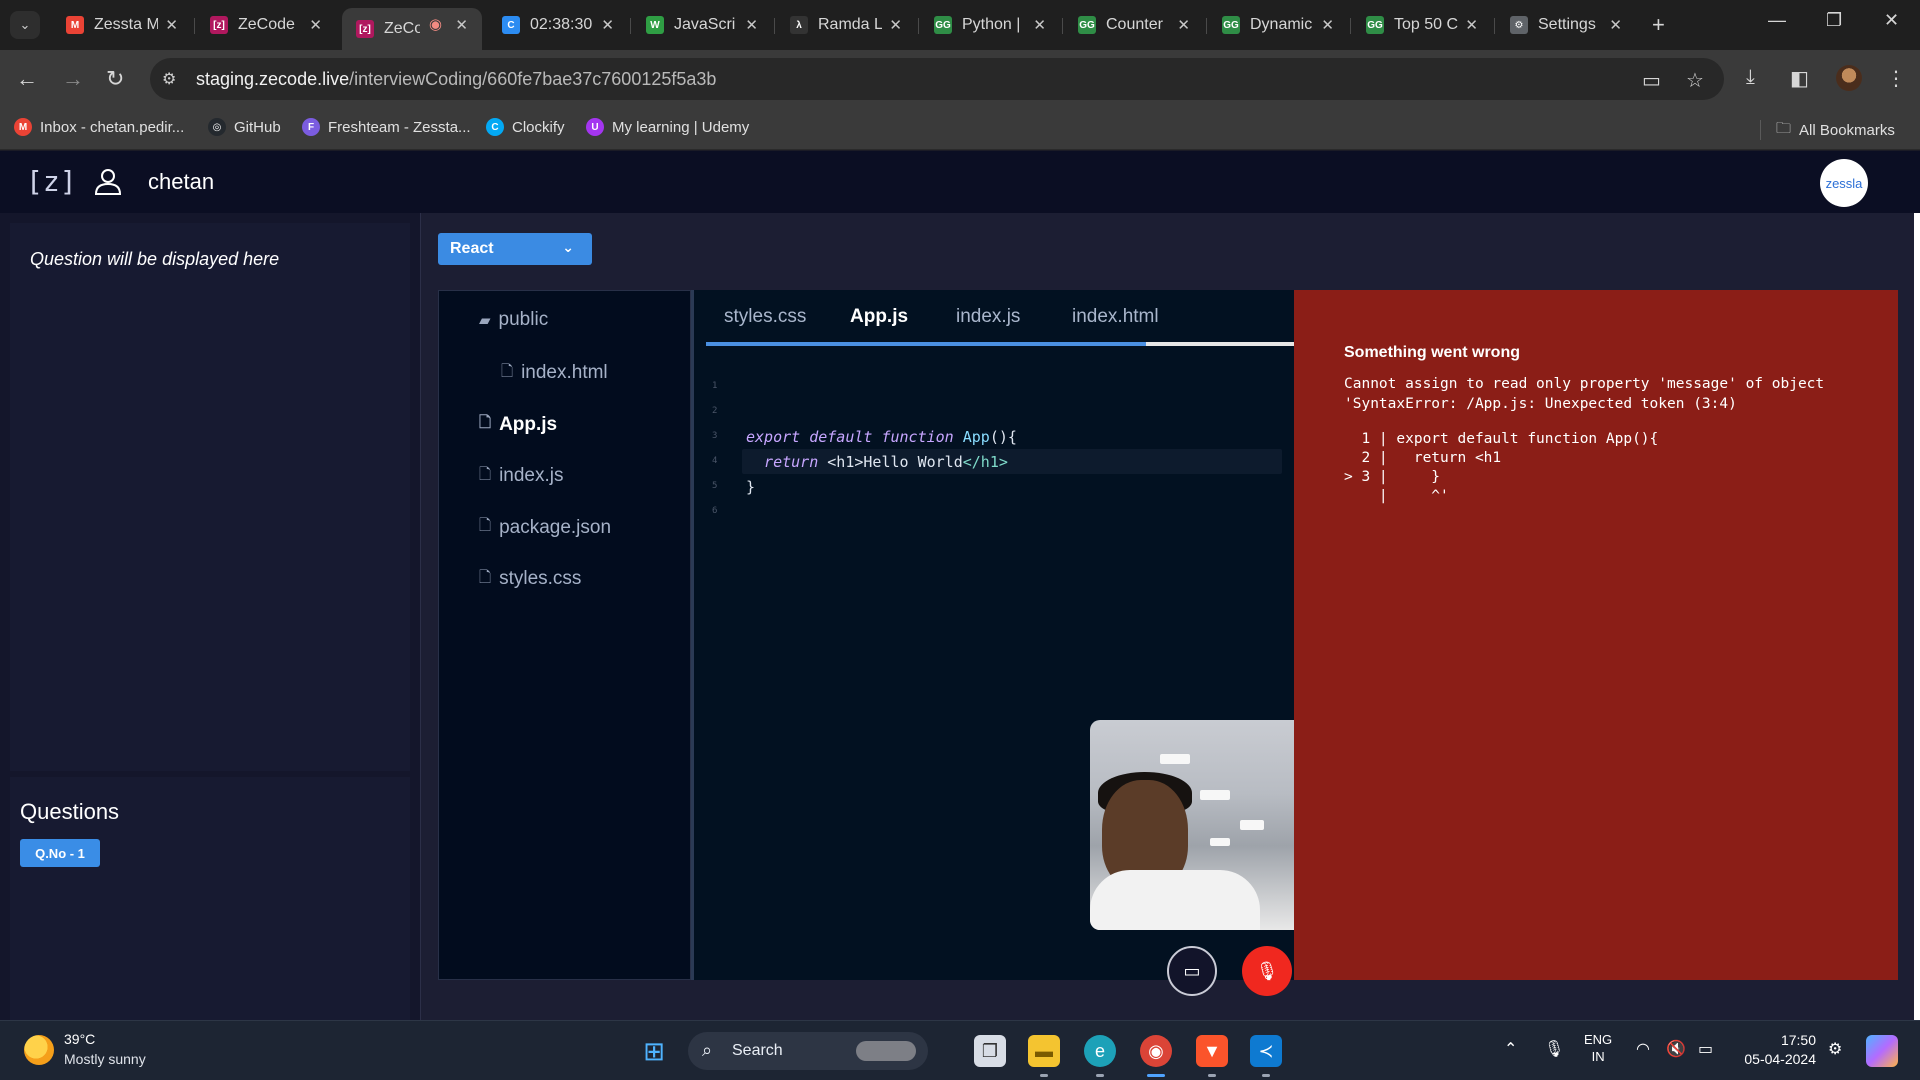  I want to click on tab-app-js: App.js, so click(879, 317).